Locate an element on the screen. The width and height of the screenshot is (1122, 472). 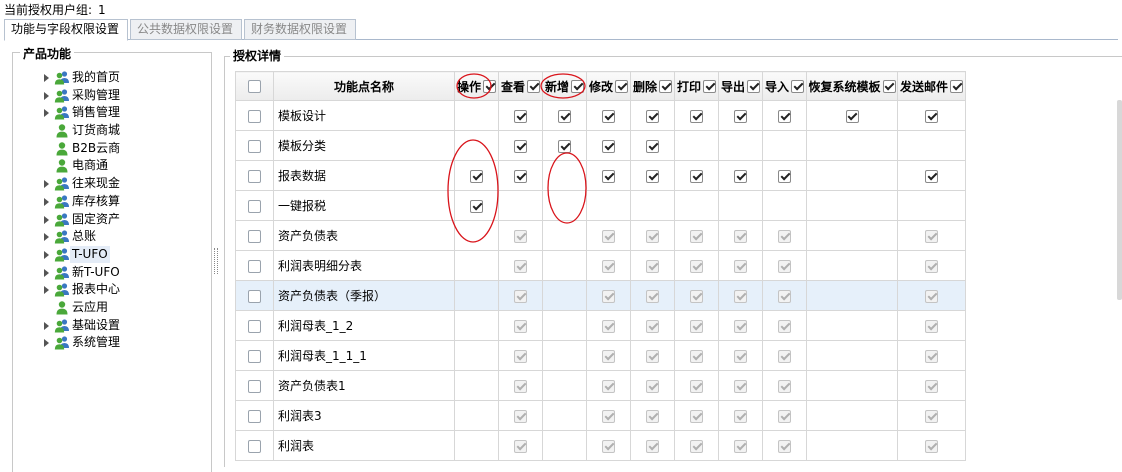
column-header-label: 发送邮件 is located at coordinates (923, 86).